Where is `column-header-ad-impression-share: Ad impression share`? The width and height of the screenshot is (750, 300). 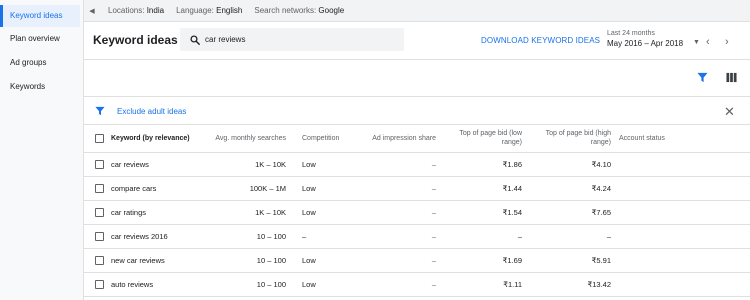 column-header-ad-impression-share: Ad impression share is located at coordinates (404, 139).